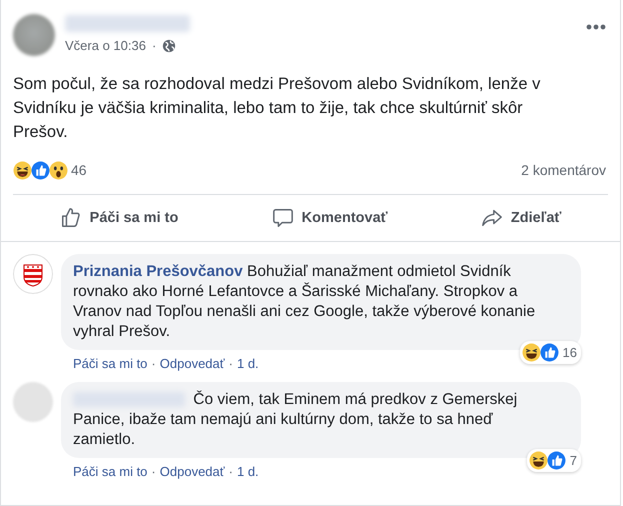 The height and width of the screenshot is (506, 623). Describe the element at coordinates (283, 218) in the screenshot. I see `speech-bubble-icon` at that location.